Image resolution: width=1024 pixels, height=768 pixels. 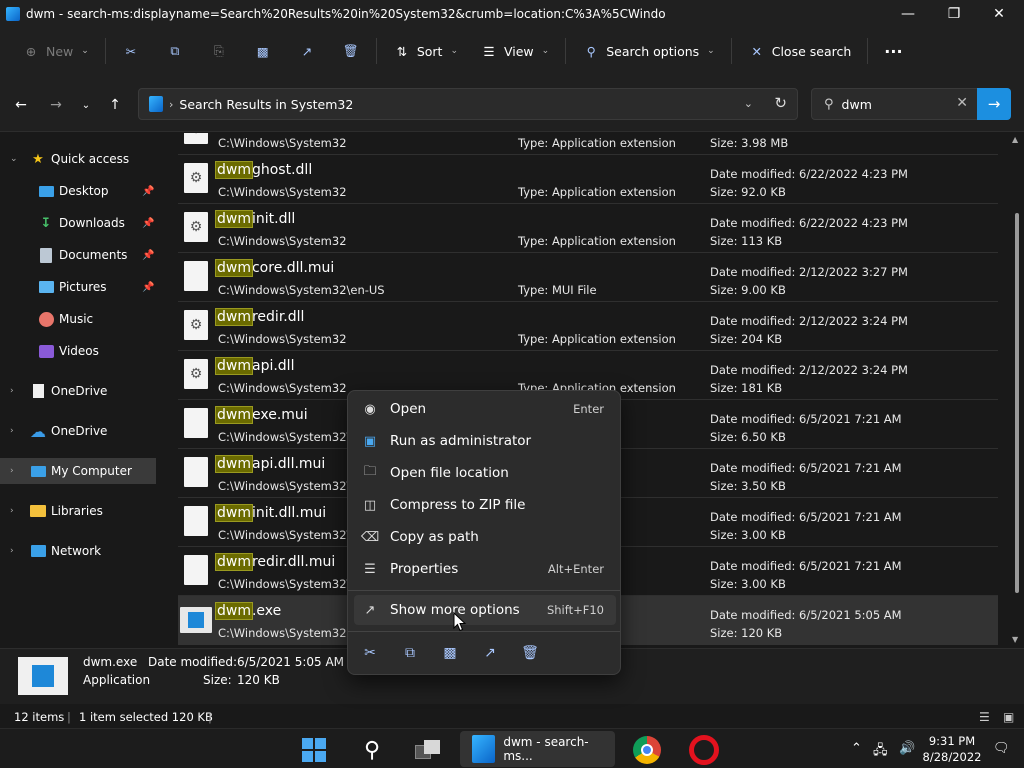 What do you see at coordinates (468, 104) in the screenshot?
I see `address-bar: › Search Results in System32 ⌄ ↻` at bounding box center [468, 104].